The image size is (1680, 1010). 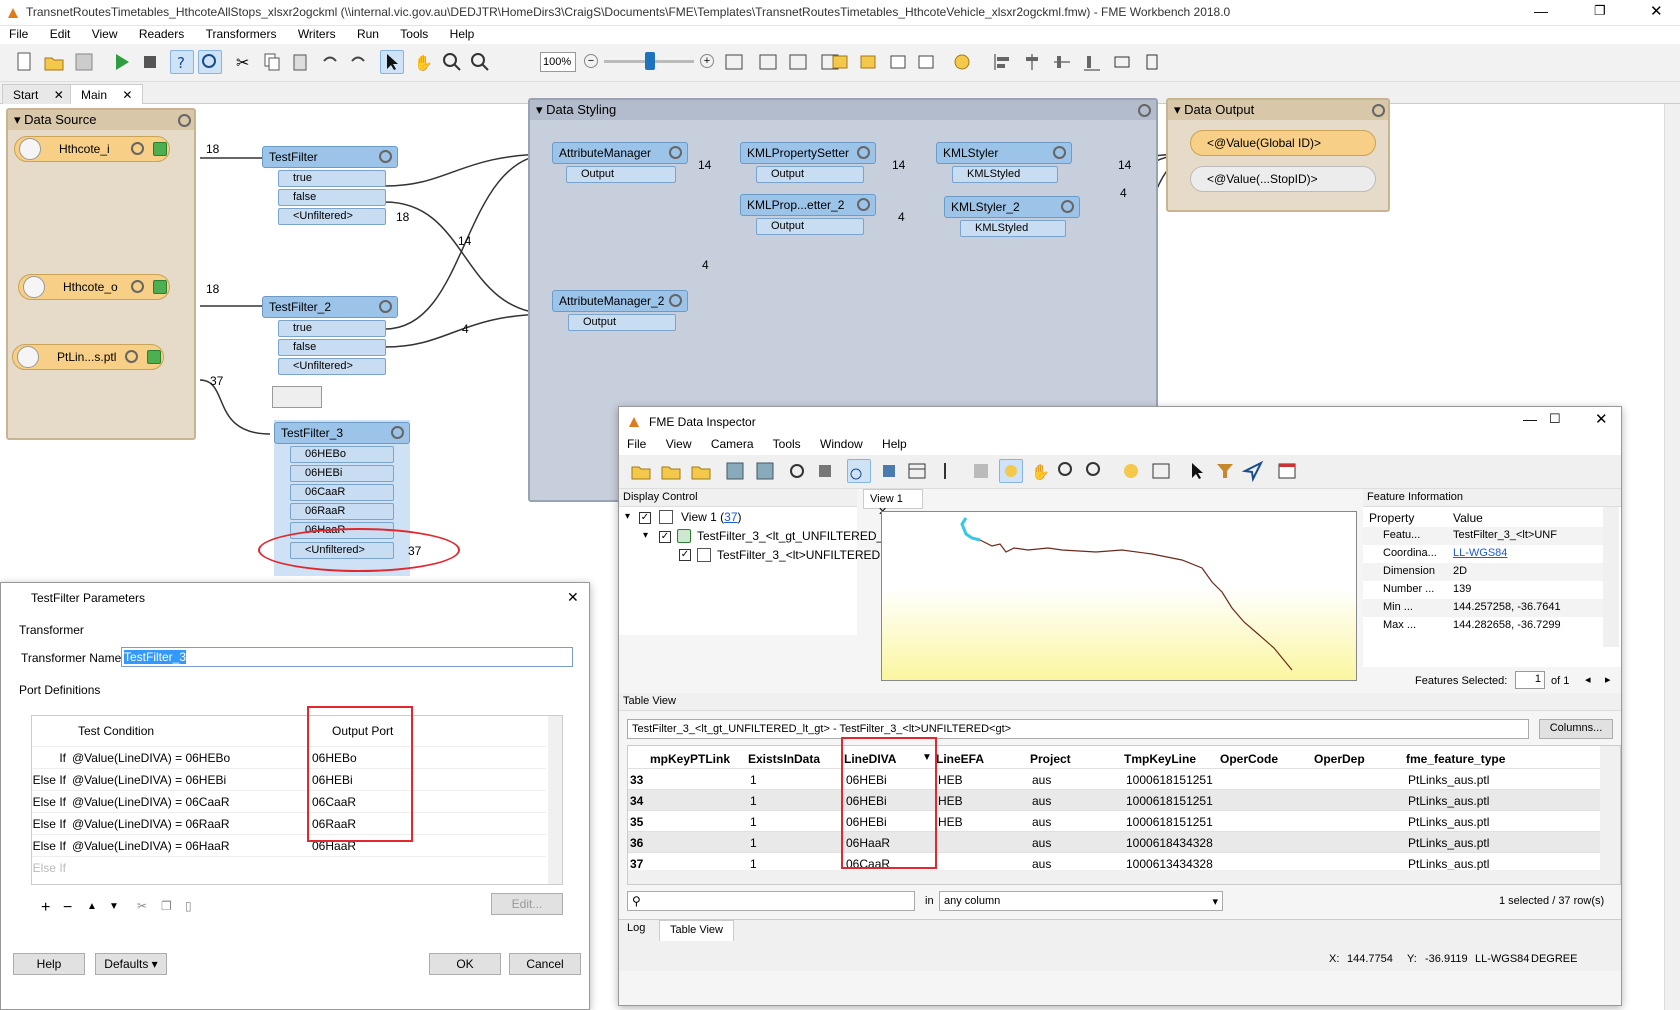 What do you see at coordinates (1455, 759) in the screenshot?
I see `column-header: fme_feature_type` at bounding box center [1455, 759].